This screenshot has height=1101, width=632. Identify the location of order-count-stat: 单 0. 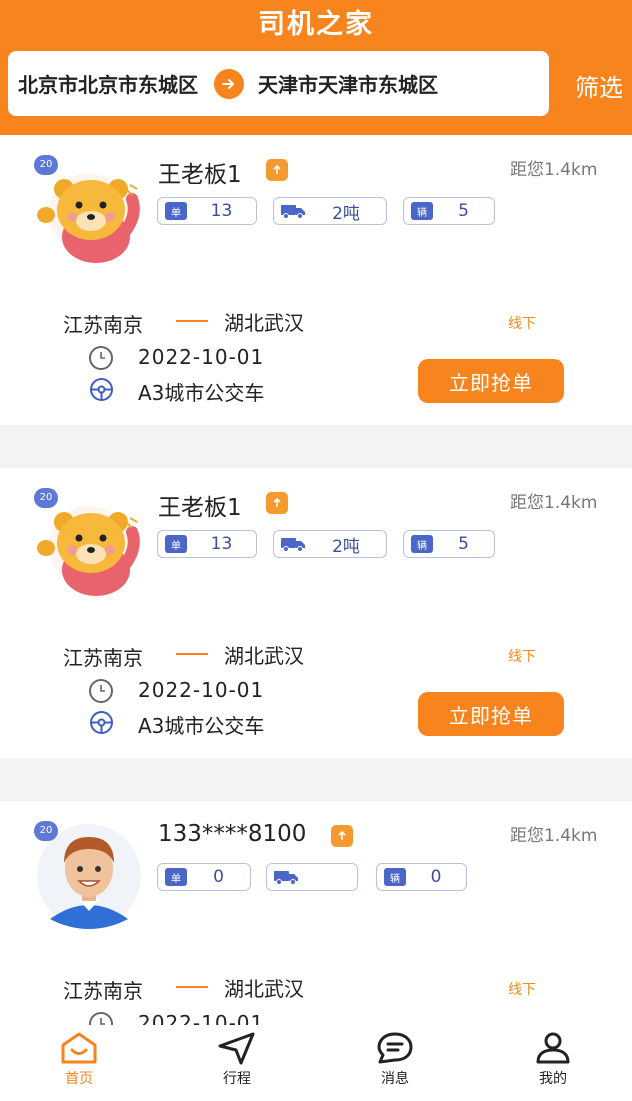
(204, 877).